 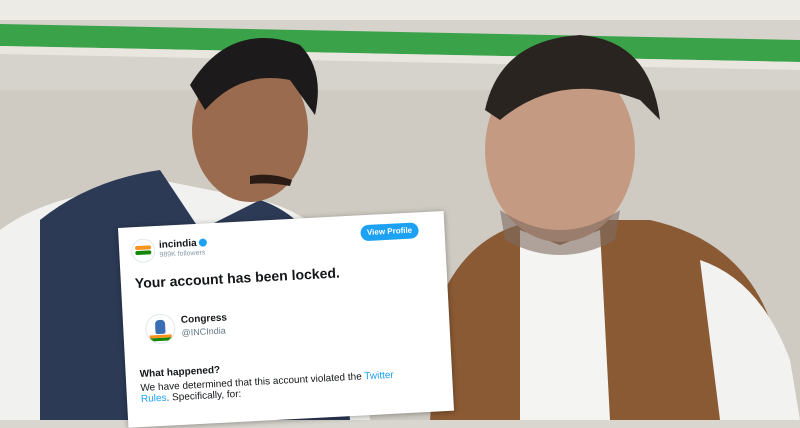 What do you see at coordinates (204, 319) in the screenshot?
I see `account-name: Congress` at bounding box center [204, 319].